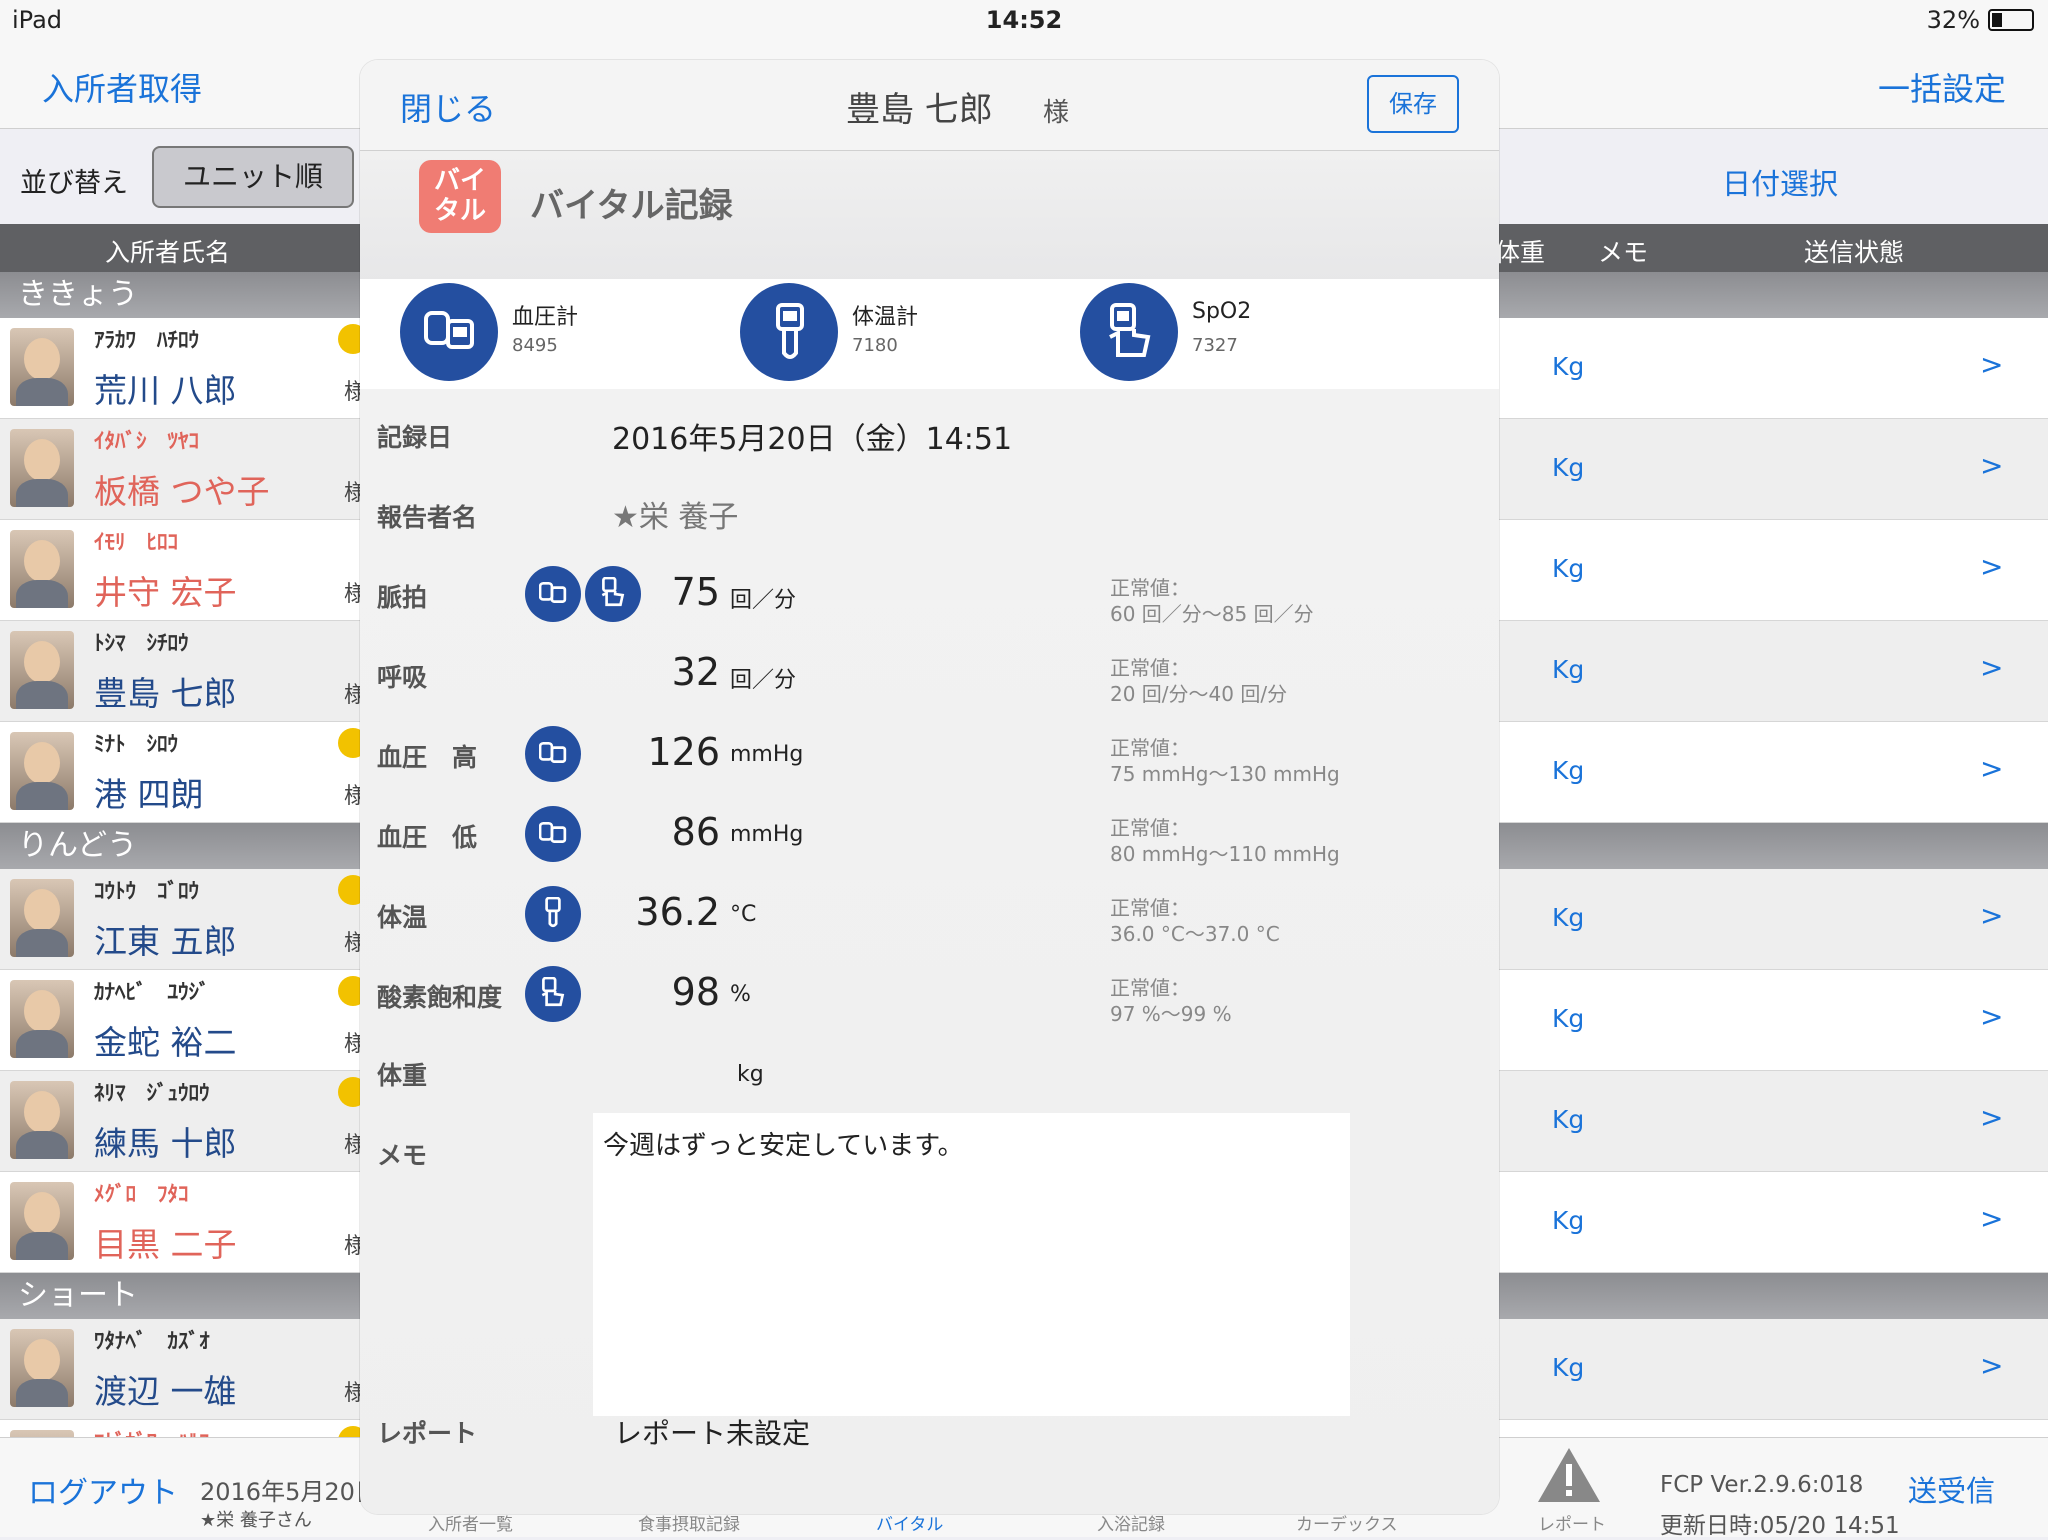 This screenshot has height=1540, width=2048. Describe the element at coordinates (165, 1391) in the screenshot. I see `resident-name: 渡辺 一雄` at that location.